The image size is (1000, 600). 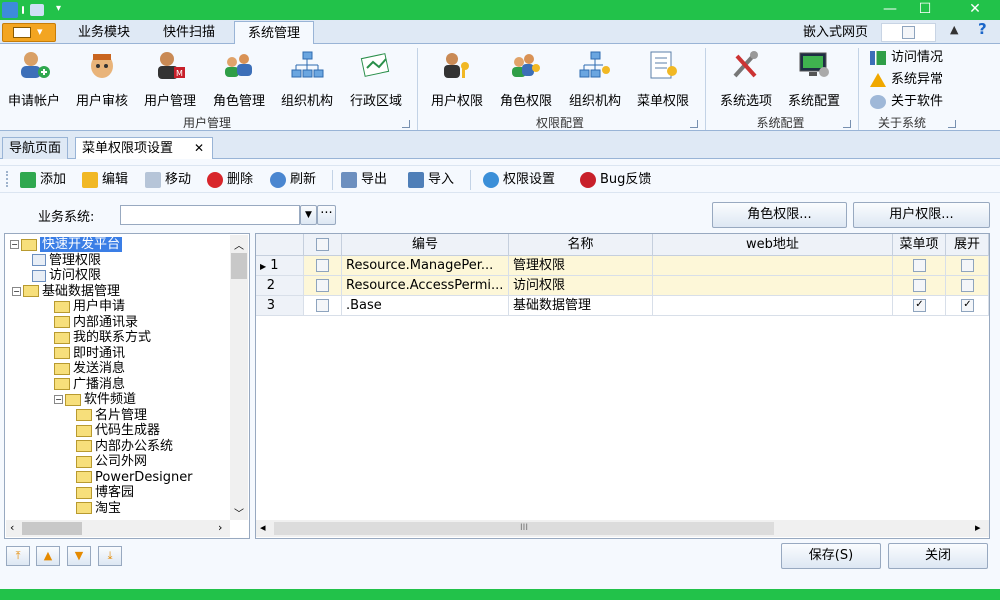 I want to click on system-options-button: 系统选项, so click(x=746, y=78).